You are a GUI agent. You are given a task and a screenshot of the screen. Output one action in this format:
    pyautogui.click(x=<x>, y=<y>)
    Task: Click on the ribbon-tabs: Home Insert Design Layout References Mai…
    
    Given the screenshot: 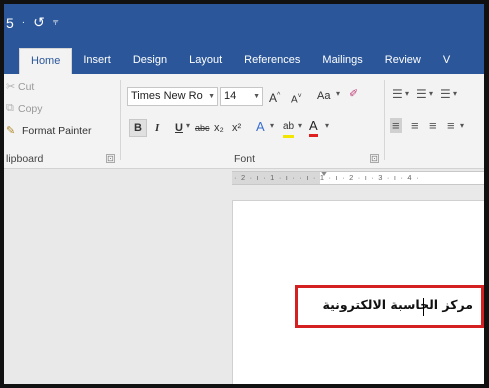 What is the action you would take?
    pyautogui.click(x=244, y=59)
    